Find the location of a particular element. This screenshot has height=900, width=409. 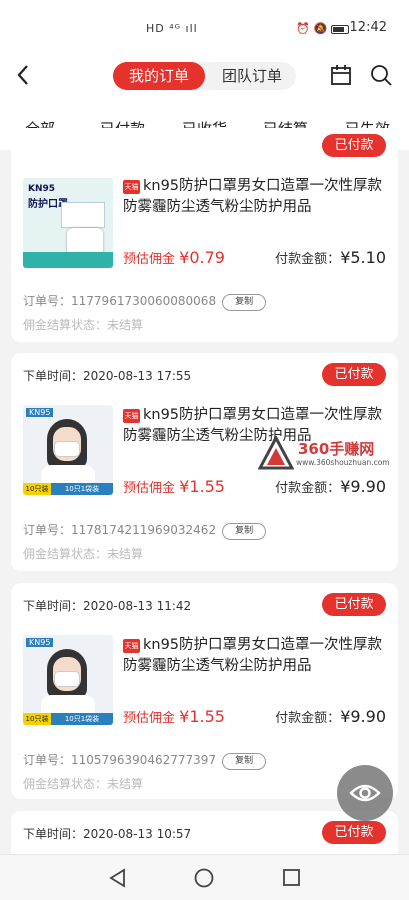

payment-amount: 付款金额：¥5.10 is located at coordinates (330, 257).